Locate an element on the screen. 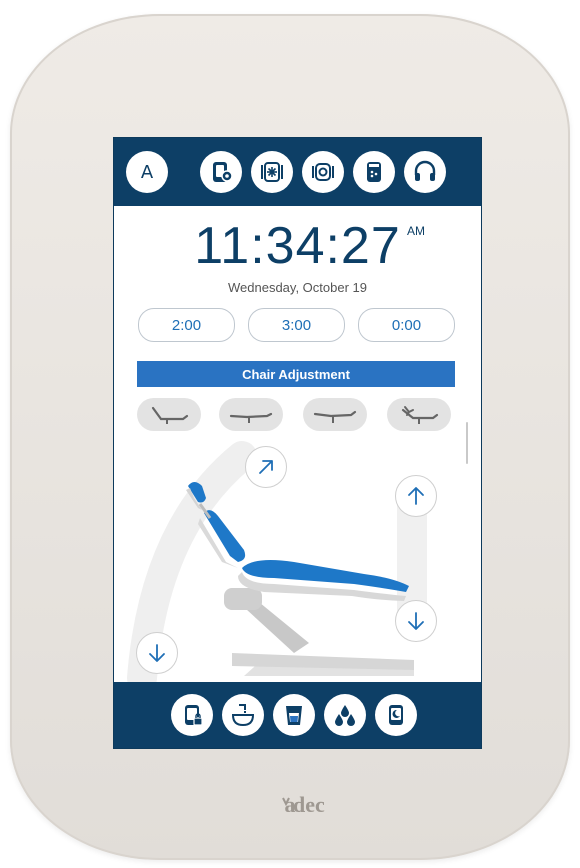  sterilize-button is located at coordinates (272, 172).